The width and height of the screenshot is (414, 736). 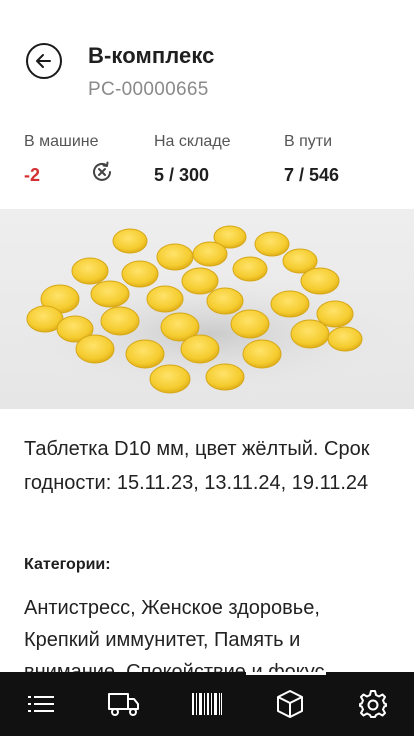 I want to click on barcode-icon, so click(x=206, y=704).